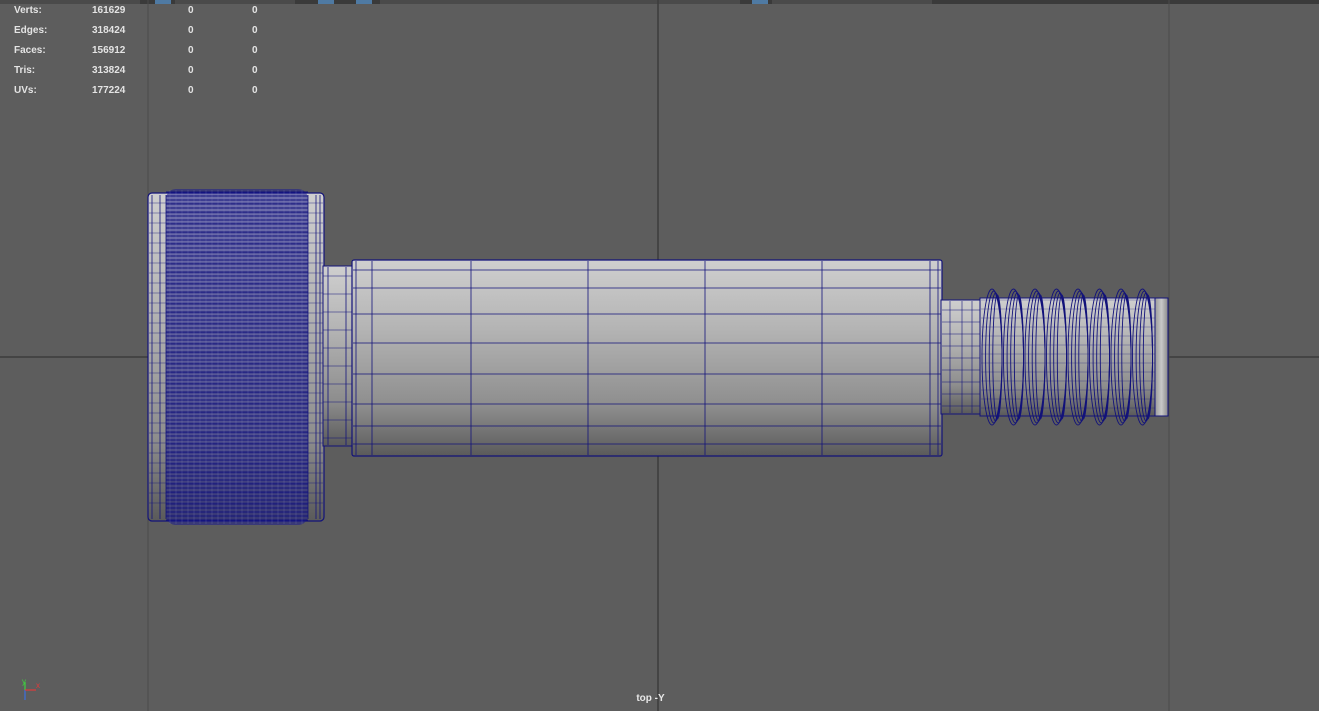 This screenshot has height=711, width=1319. I want to click on hud-label: UVs:, so click(25, 90).